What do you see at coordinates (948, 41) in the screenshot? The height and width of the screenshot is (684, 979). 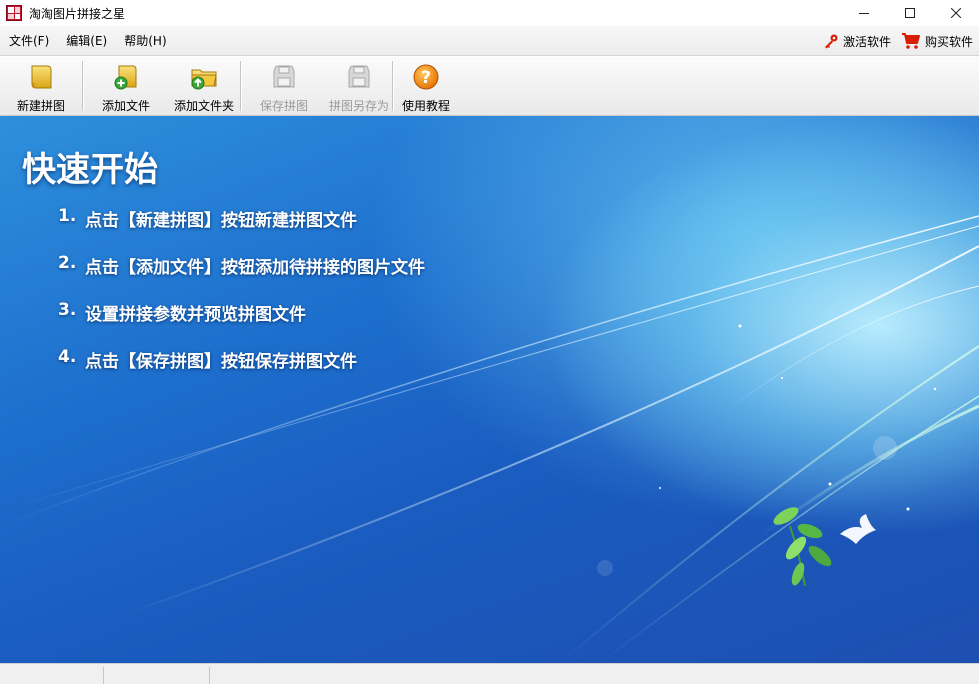 I see `buy-label: 购买软件` at bounding box center [948, 41].